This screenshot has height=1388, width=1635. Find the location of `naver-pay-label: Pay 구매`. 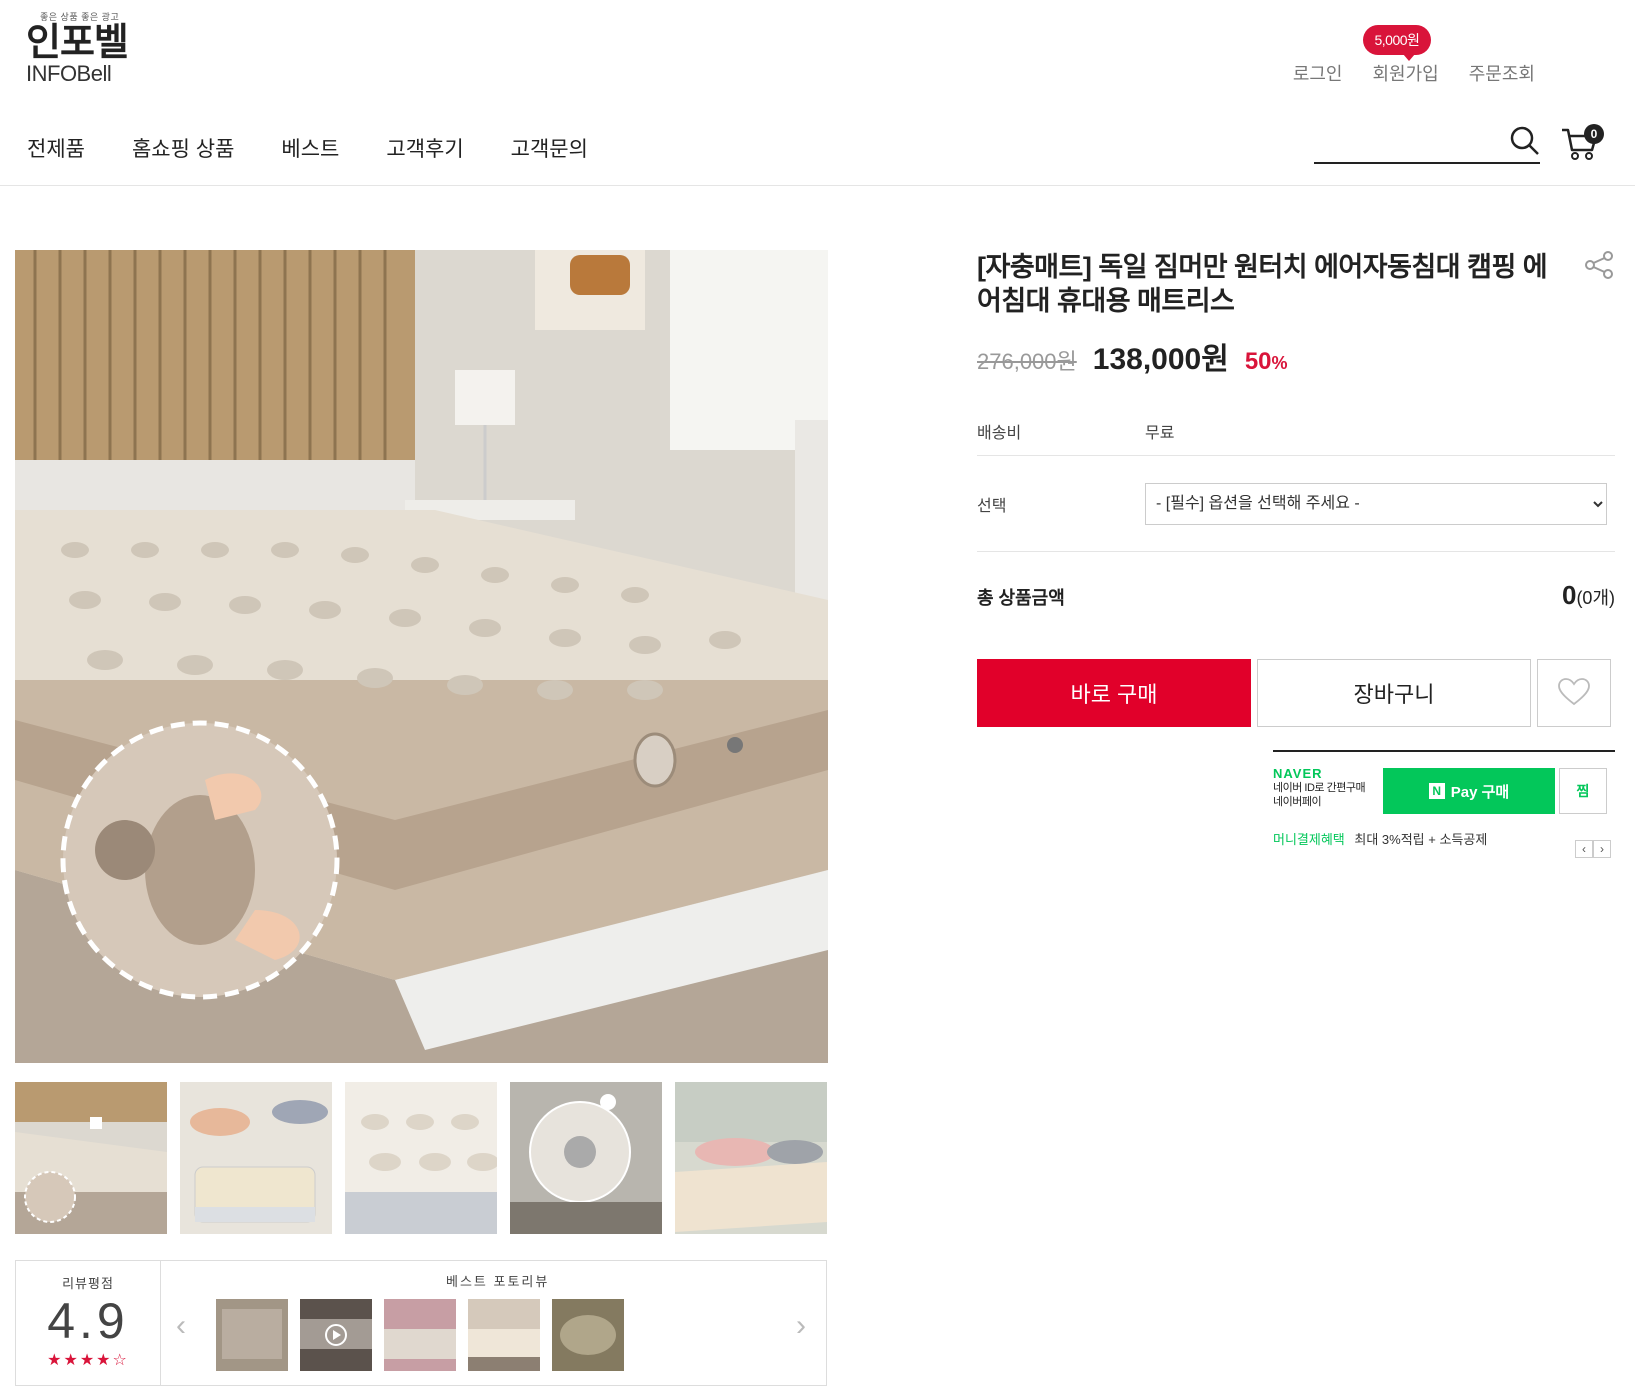

naver-pay-label: Pay 구매 is located at coordinates (1480, 792).